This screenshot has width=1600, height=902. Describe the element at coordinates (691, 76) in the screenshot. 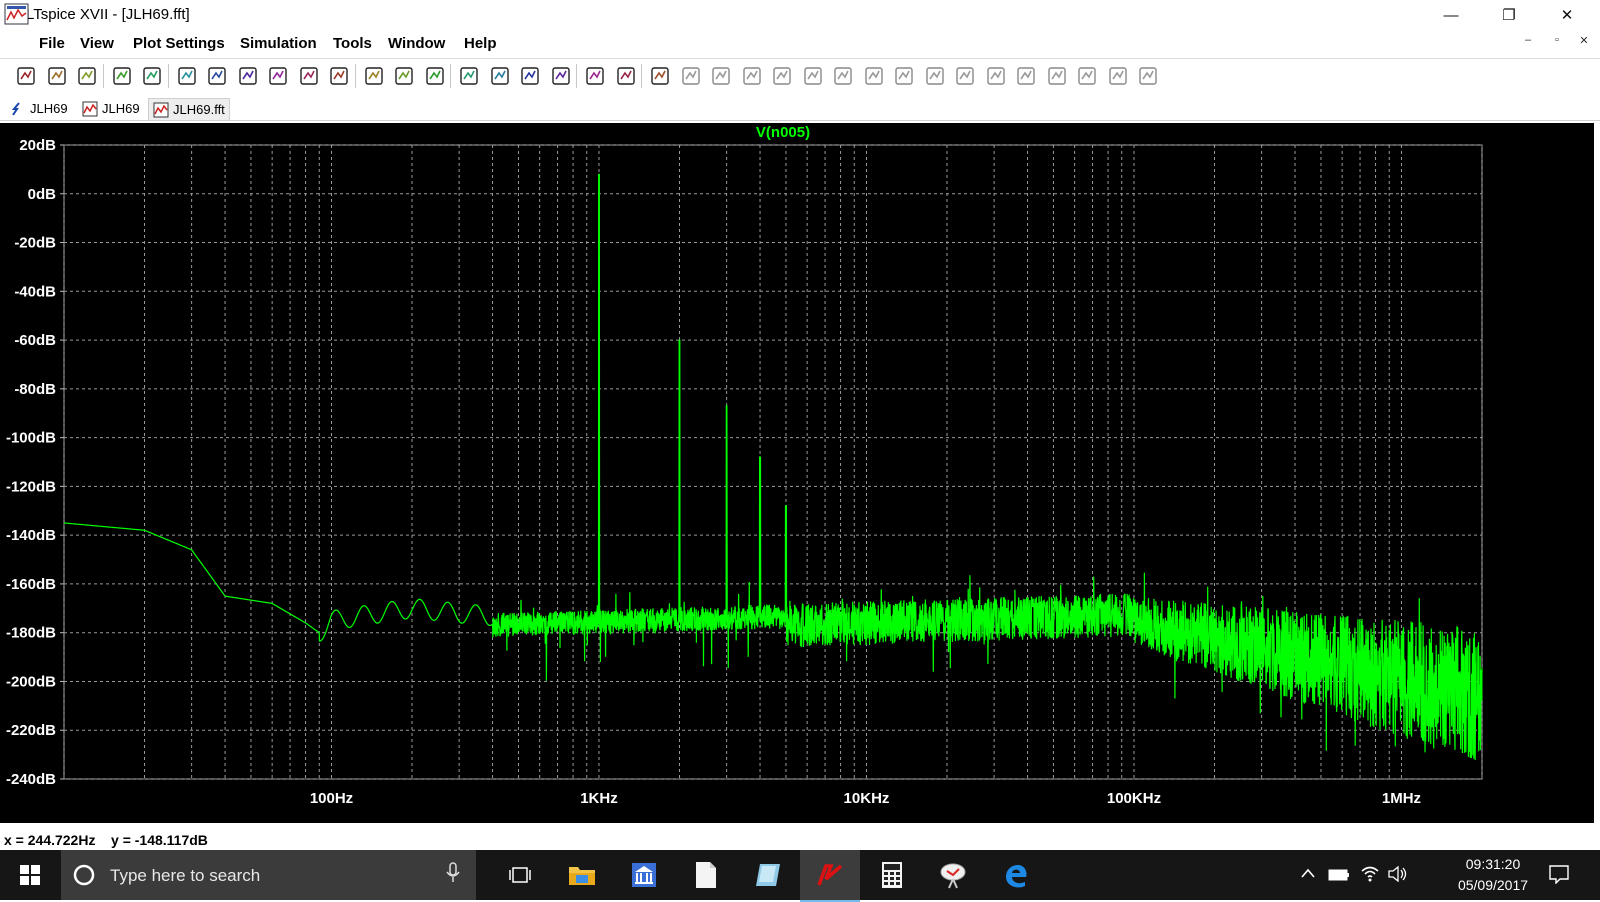

I see `draw-wire-icon` at that location.